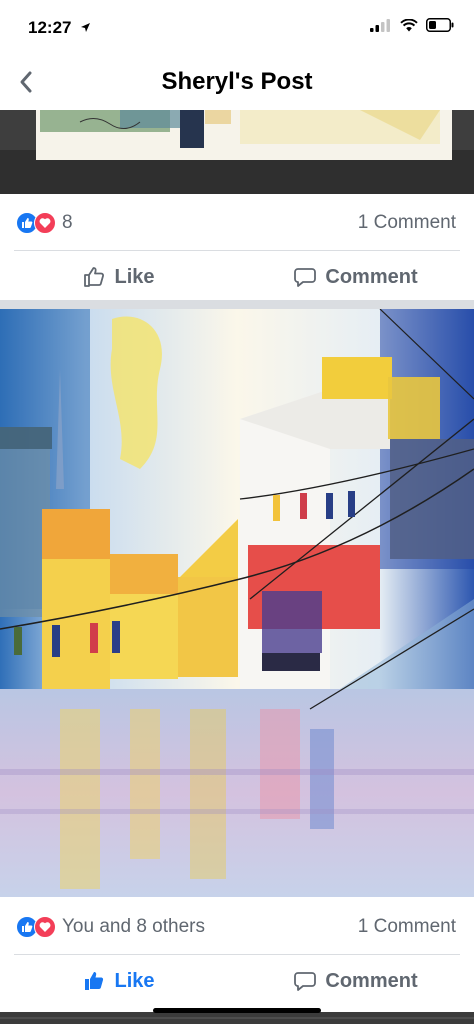 The width and height of the screenshot is (474, 1024). Describe the element at coordinates (50, 27) in the screenshot. I see `status-time: 12:27` at that location.